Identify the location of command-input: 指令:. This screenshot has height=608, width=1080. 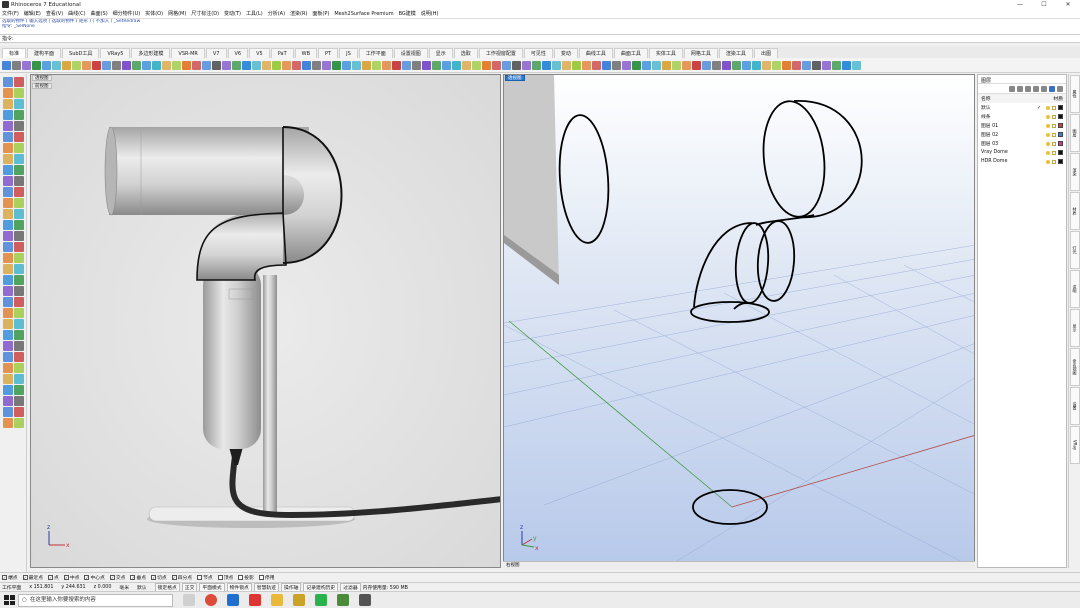
(540, 38).